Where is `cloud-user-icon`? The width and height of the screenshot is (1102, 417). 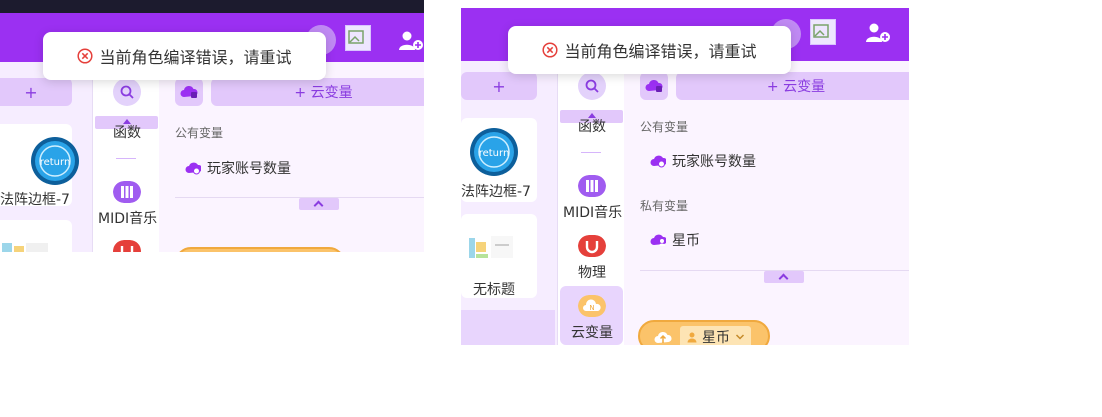
cloud-user-icon is located at coordinates (658, 240).